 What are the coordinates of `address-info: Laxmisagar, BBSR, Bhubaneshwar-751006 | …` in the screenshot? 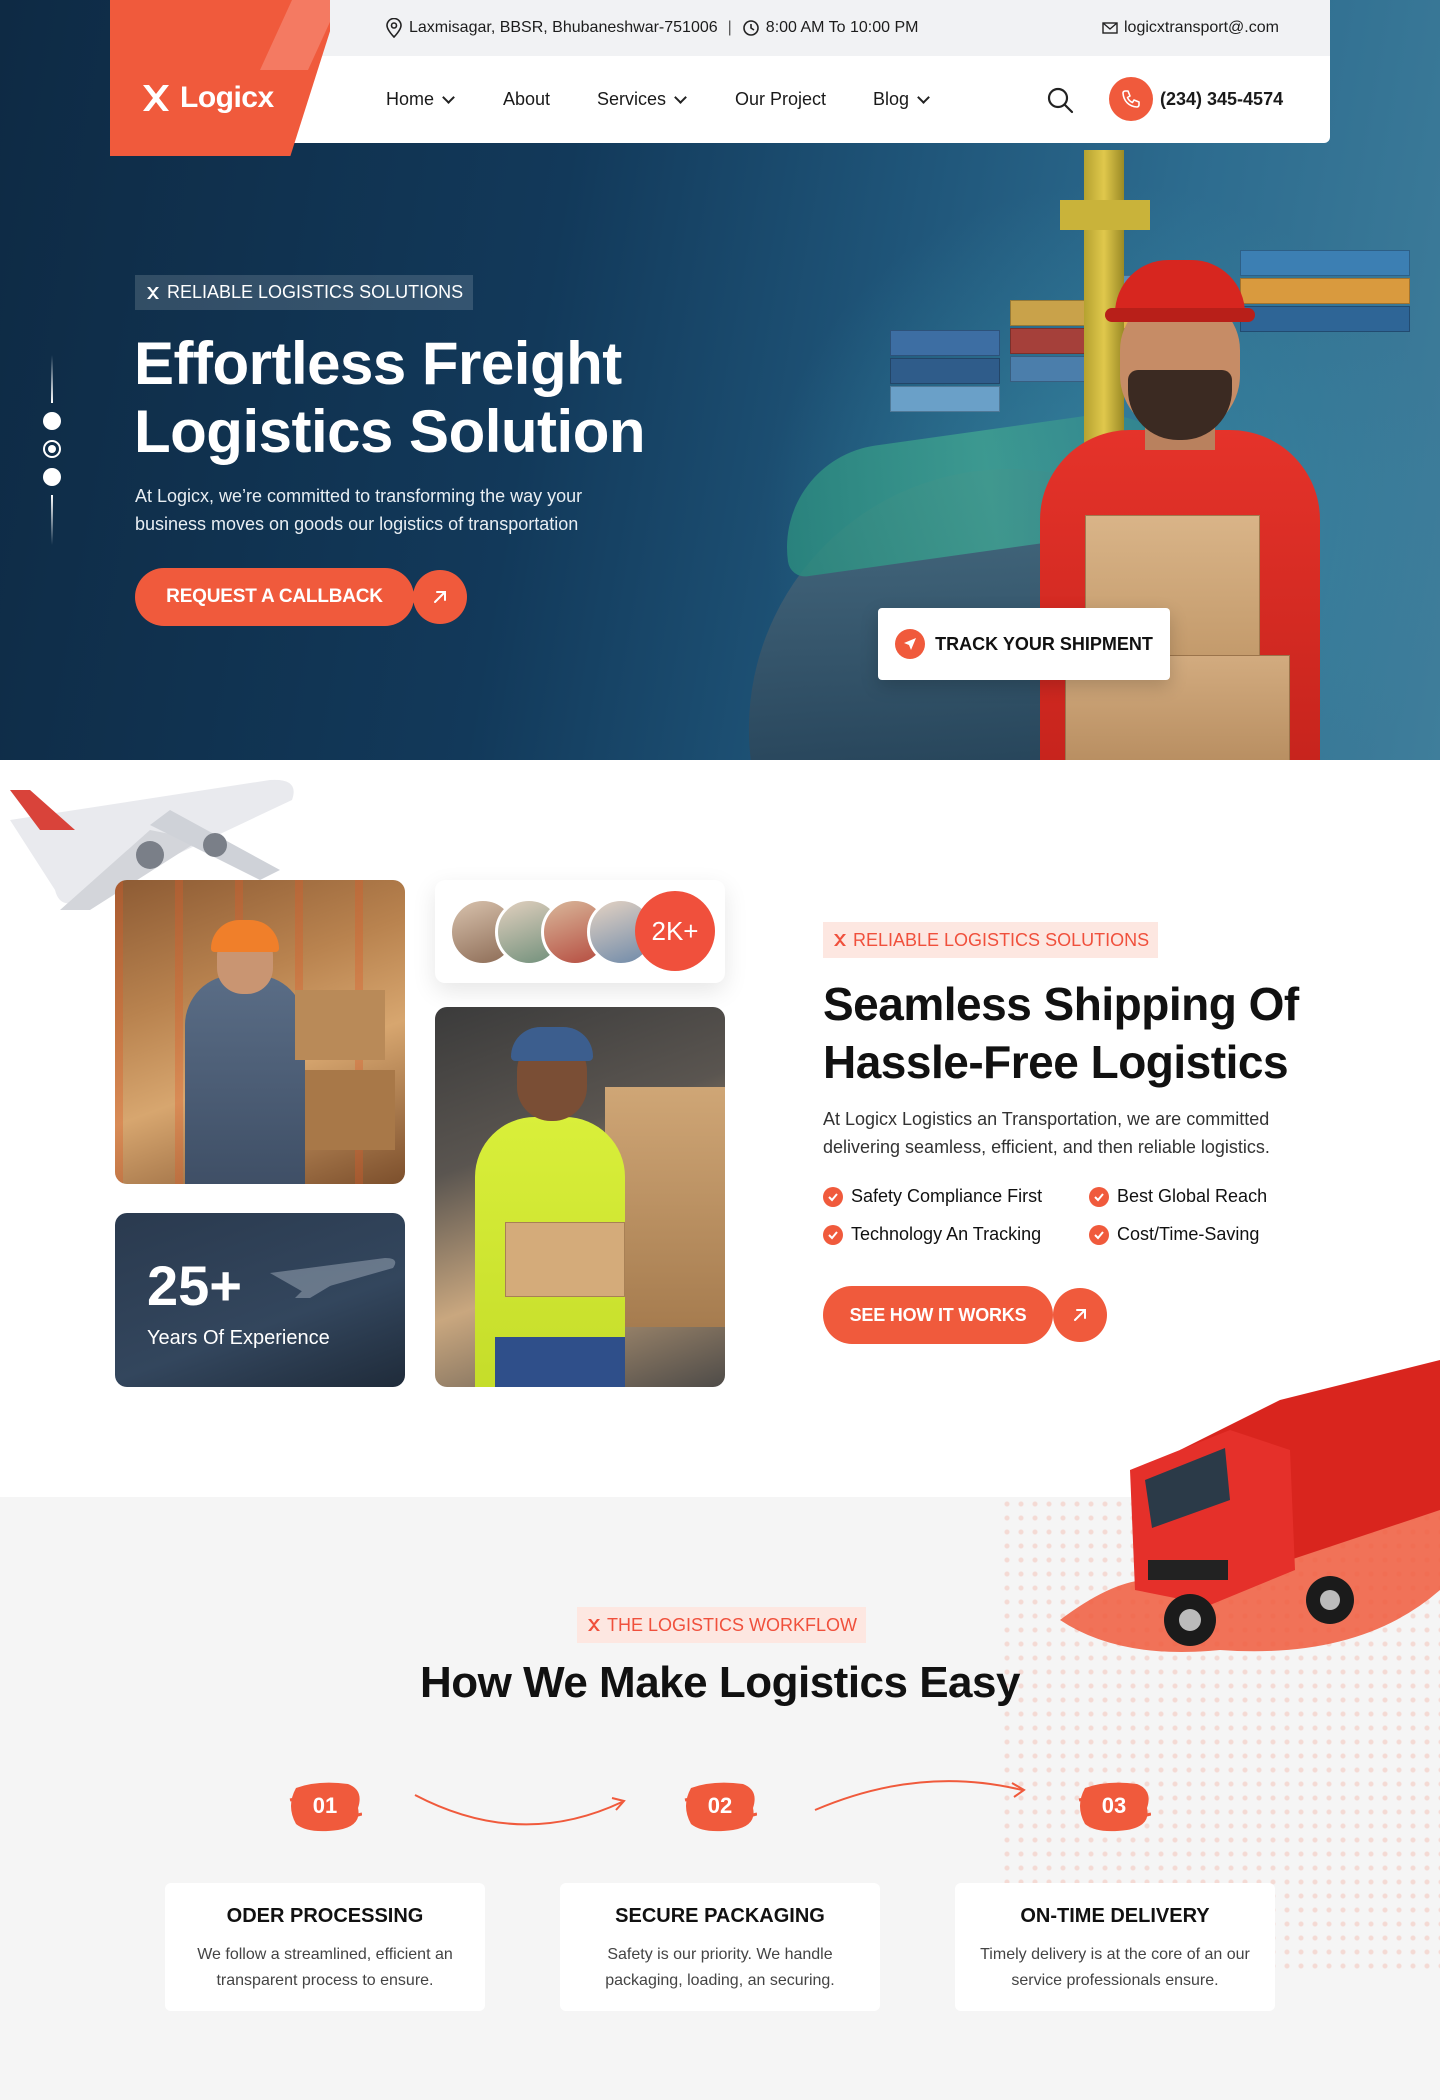 It's located at (651, 28).